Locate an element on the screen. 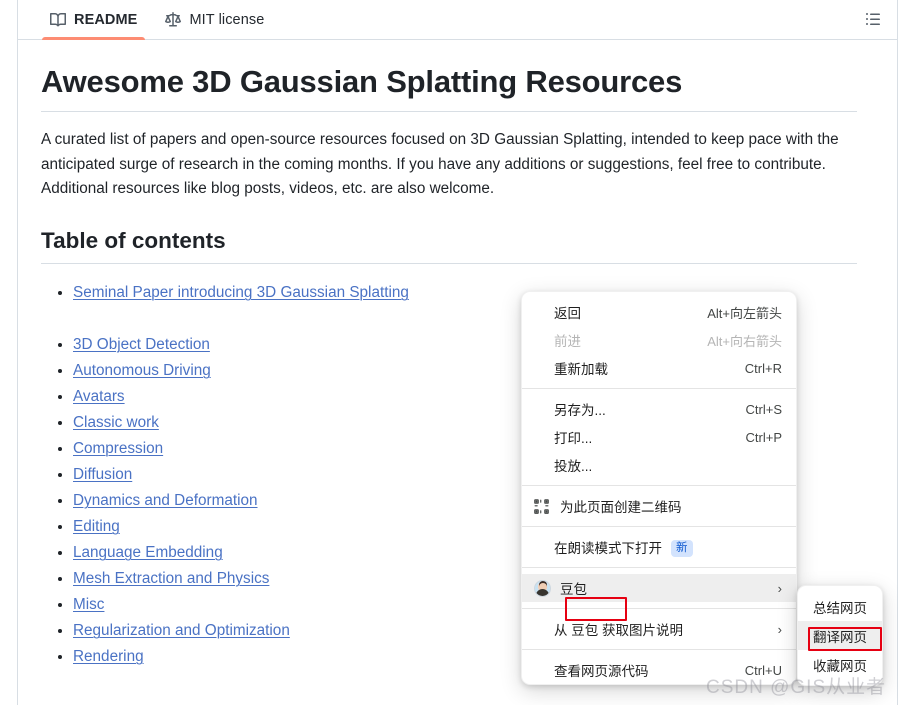 The image size is (898, 705). toc-link: Avatars is located at coordinates (99, 396).